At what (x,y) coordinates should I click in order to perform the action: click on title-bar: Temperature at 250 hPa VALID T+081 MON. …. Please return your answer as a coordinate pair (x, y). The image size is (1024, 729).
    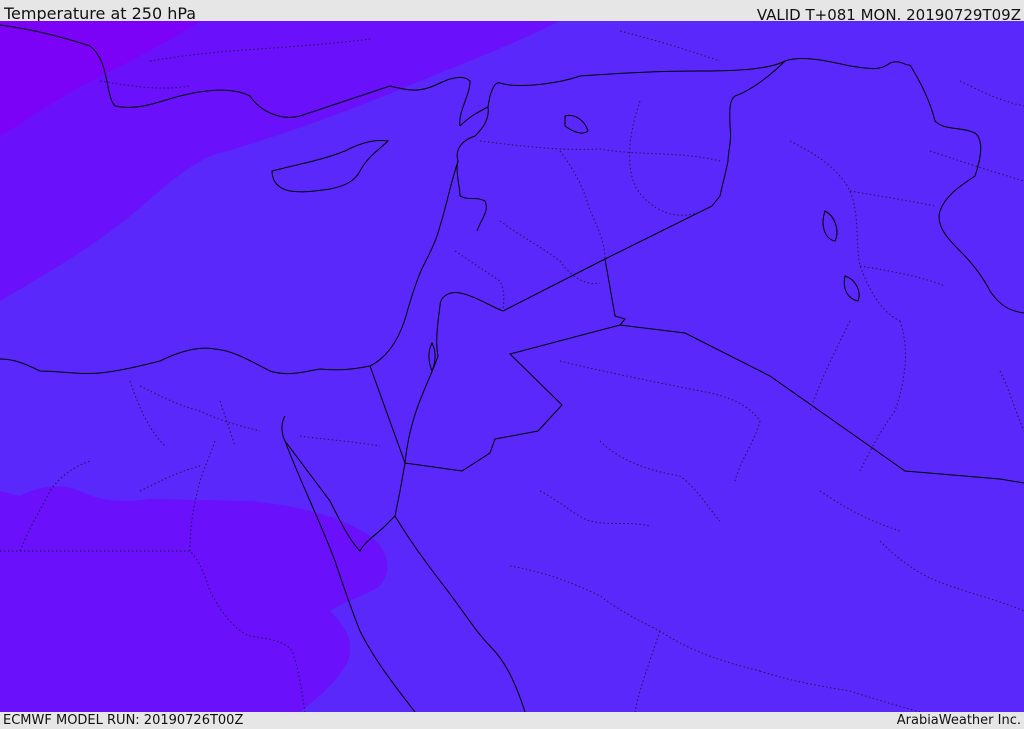
    Looking at the image, I should click on (512, 12).